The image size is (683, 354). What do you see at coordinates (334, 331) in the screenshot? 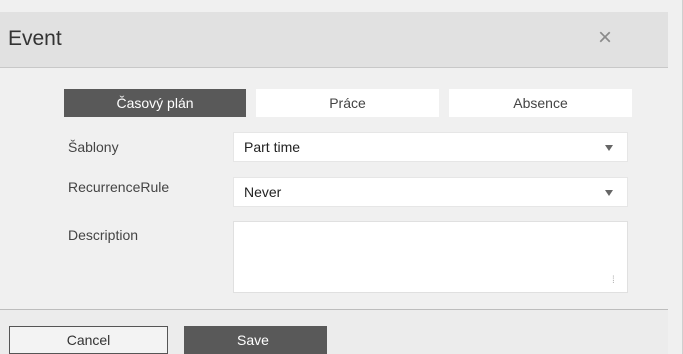
I see `dialog-footer: Cancel Save` at bounding box center [334, 331].